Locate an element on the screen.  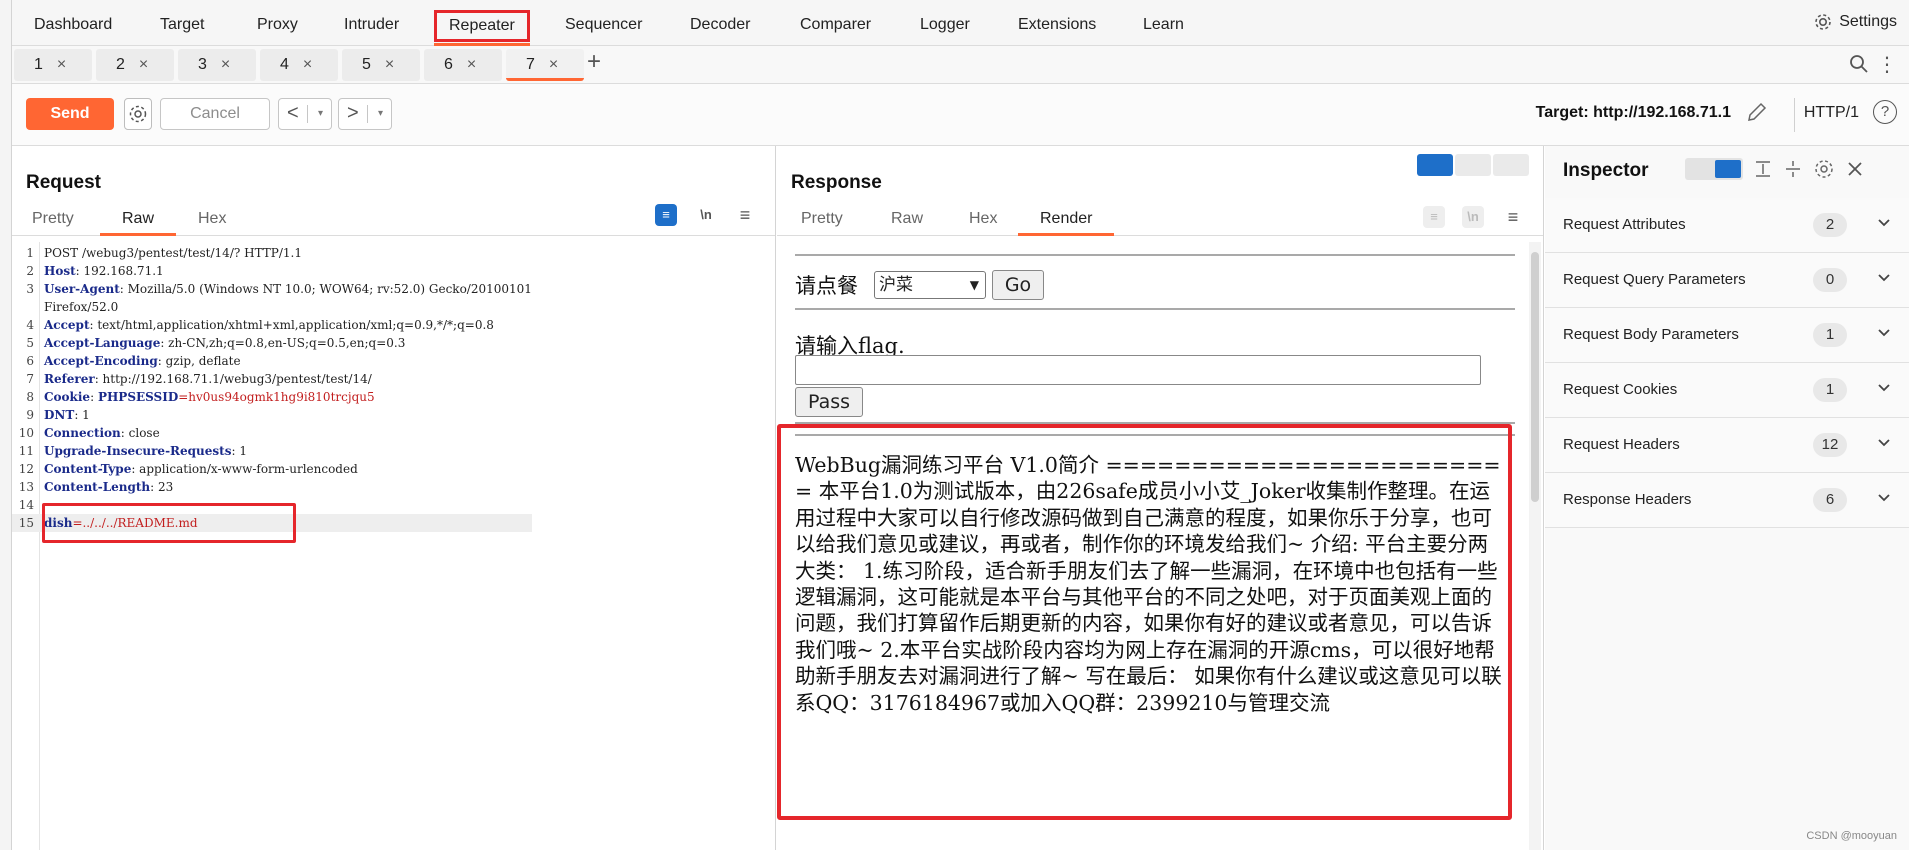
go-button: Go is located at coordinates (1018, 285).